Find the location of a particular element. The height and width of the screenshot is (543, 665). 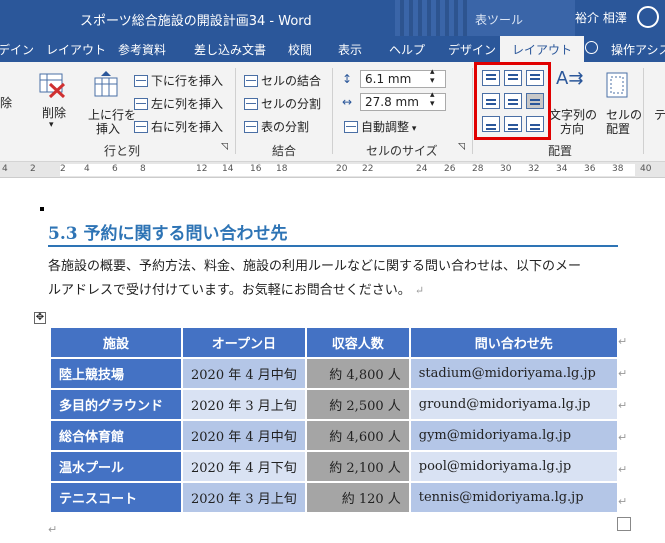

ruler-page-area is located at coordinates (347, 170).